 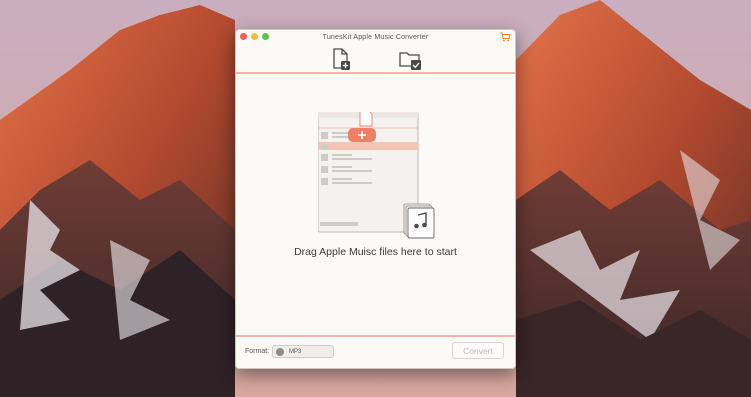 I want to click on toolbar, so click(x=375, y=59).